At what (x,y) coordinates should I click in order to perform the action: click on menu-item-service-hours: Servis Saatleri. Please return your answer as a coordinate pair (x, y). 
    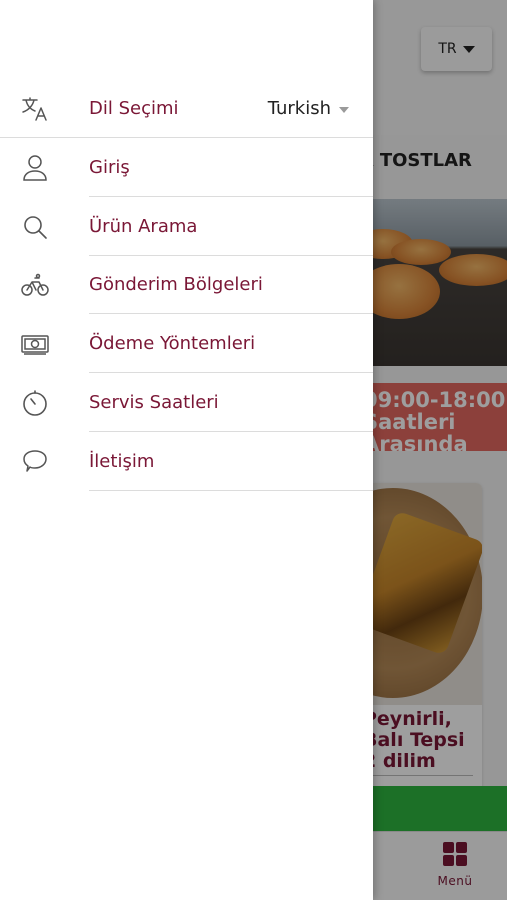
    Looking at the image, I should click on (186, 403).